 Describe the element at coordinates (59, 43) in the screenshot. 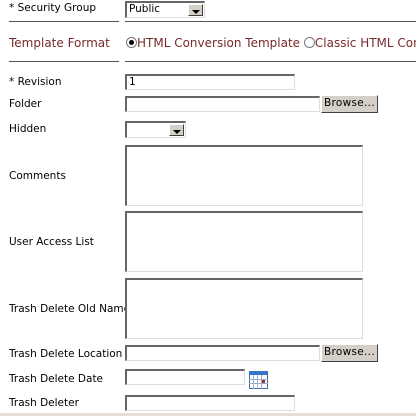

I see `template-format-label: Template Format` at that location.